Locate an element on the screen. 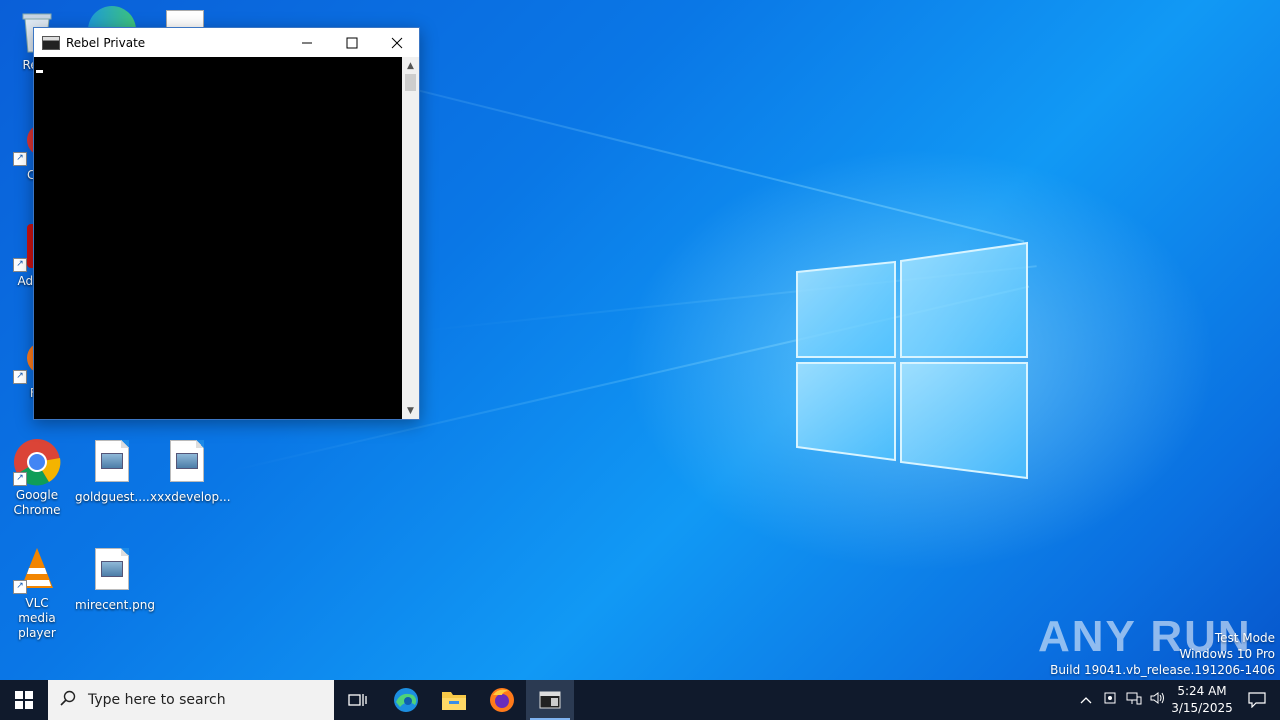 The image size is (1280, 720). volume-icon is located at coordinates (1158, 700).